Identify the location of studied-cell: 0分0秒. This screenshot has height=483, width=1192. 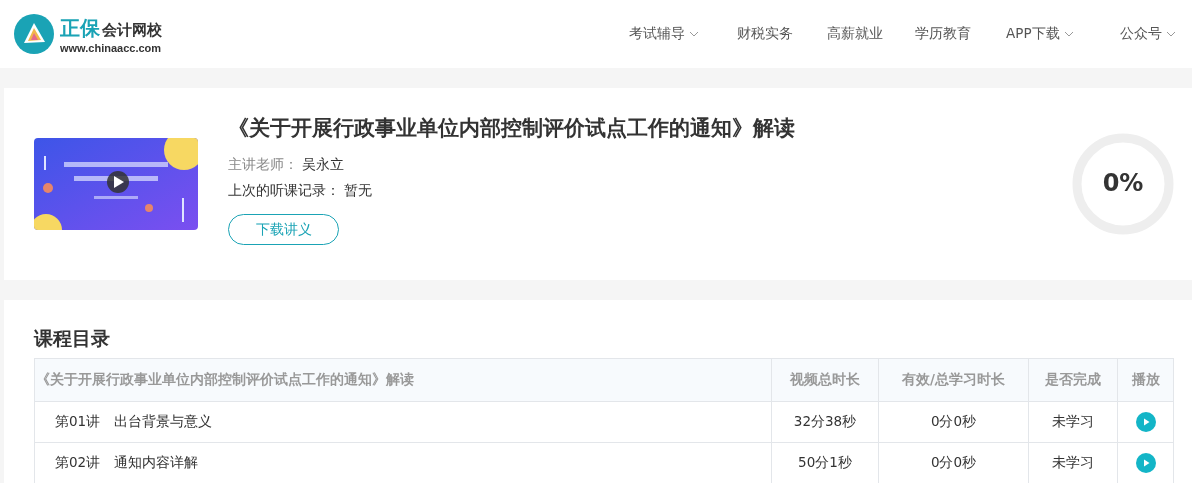
(953, 422).